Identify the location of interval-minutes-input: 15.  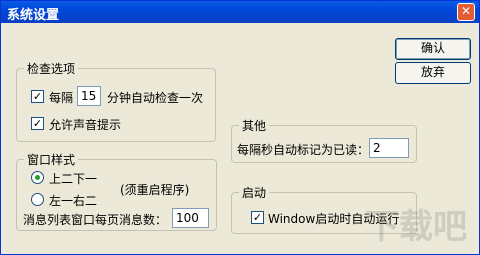
(89, 96).